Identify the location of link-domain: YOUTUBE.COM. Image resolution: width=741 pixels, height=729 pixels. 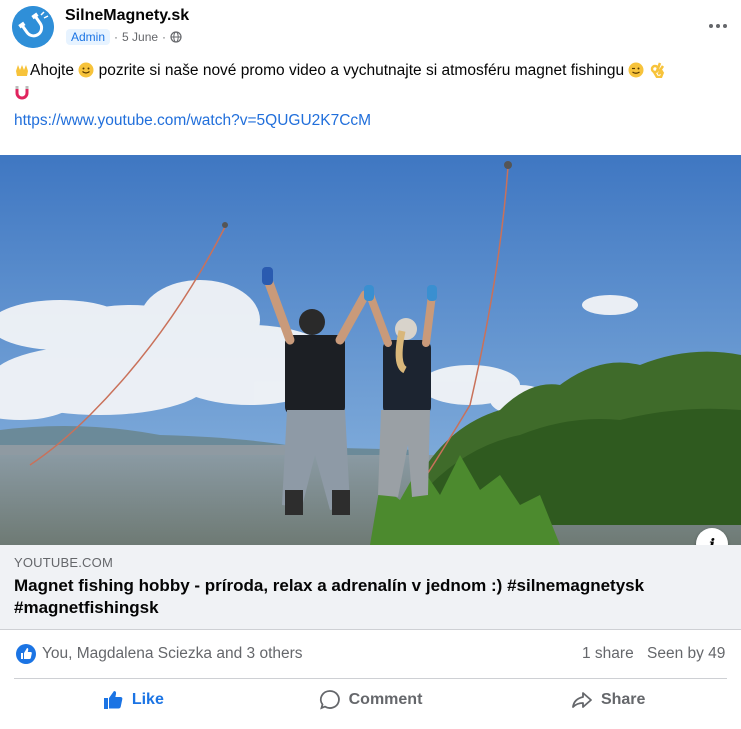
(63, 562).